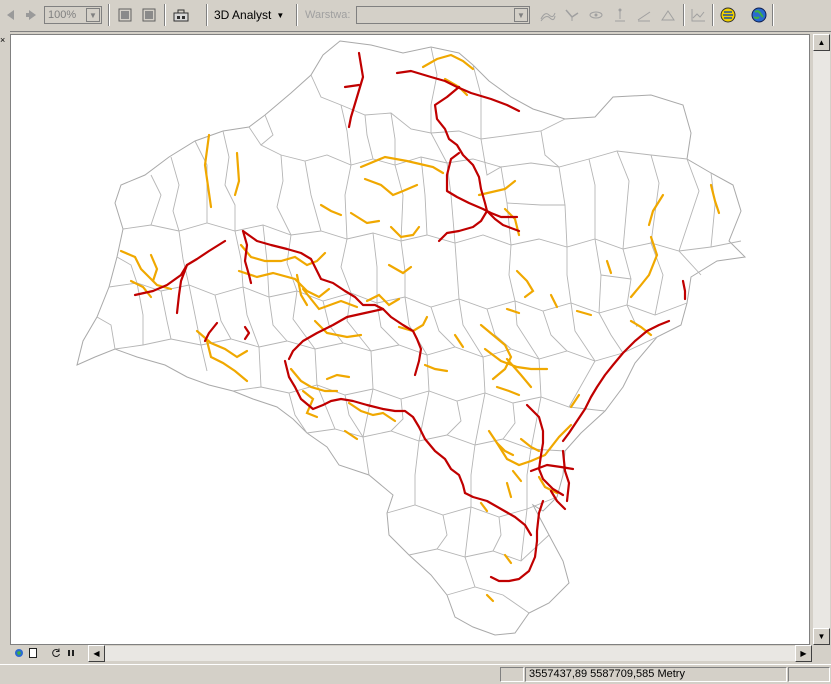 The height and width of the screenshot is (684, 831). I want to click on close-icon: ×, so click(2, 40).